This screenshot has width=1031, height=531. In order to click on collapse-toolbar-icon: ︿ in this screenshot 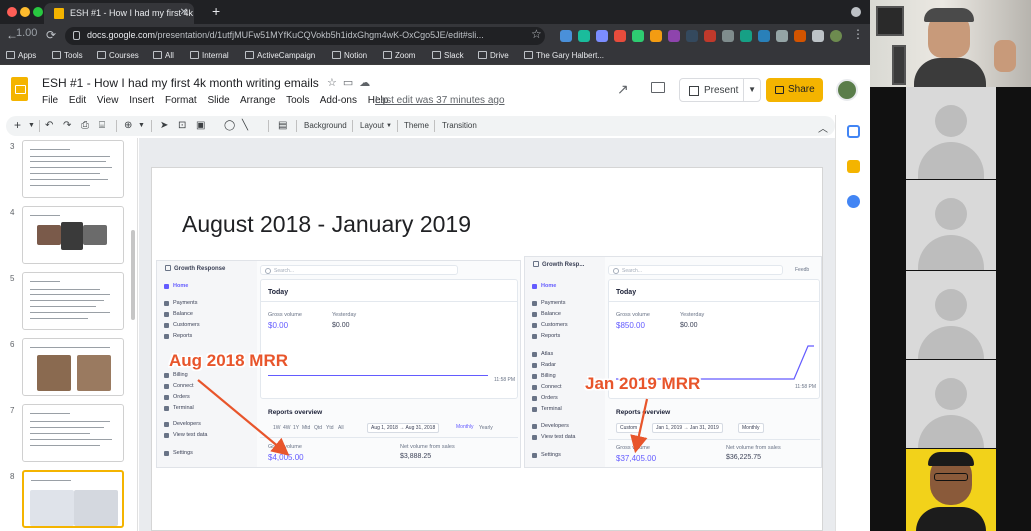, I will do `click(823, 127)`.